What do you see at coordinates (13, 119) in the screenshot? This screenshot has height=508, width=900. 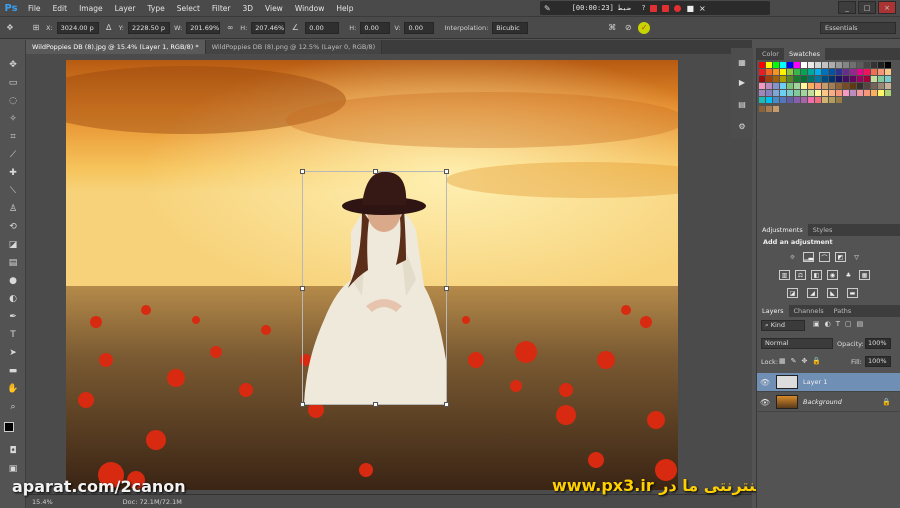 I see `quick-select-tool-icon: ✧` at bounding box center [13, 119].